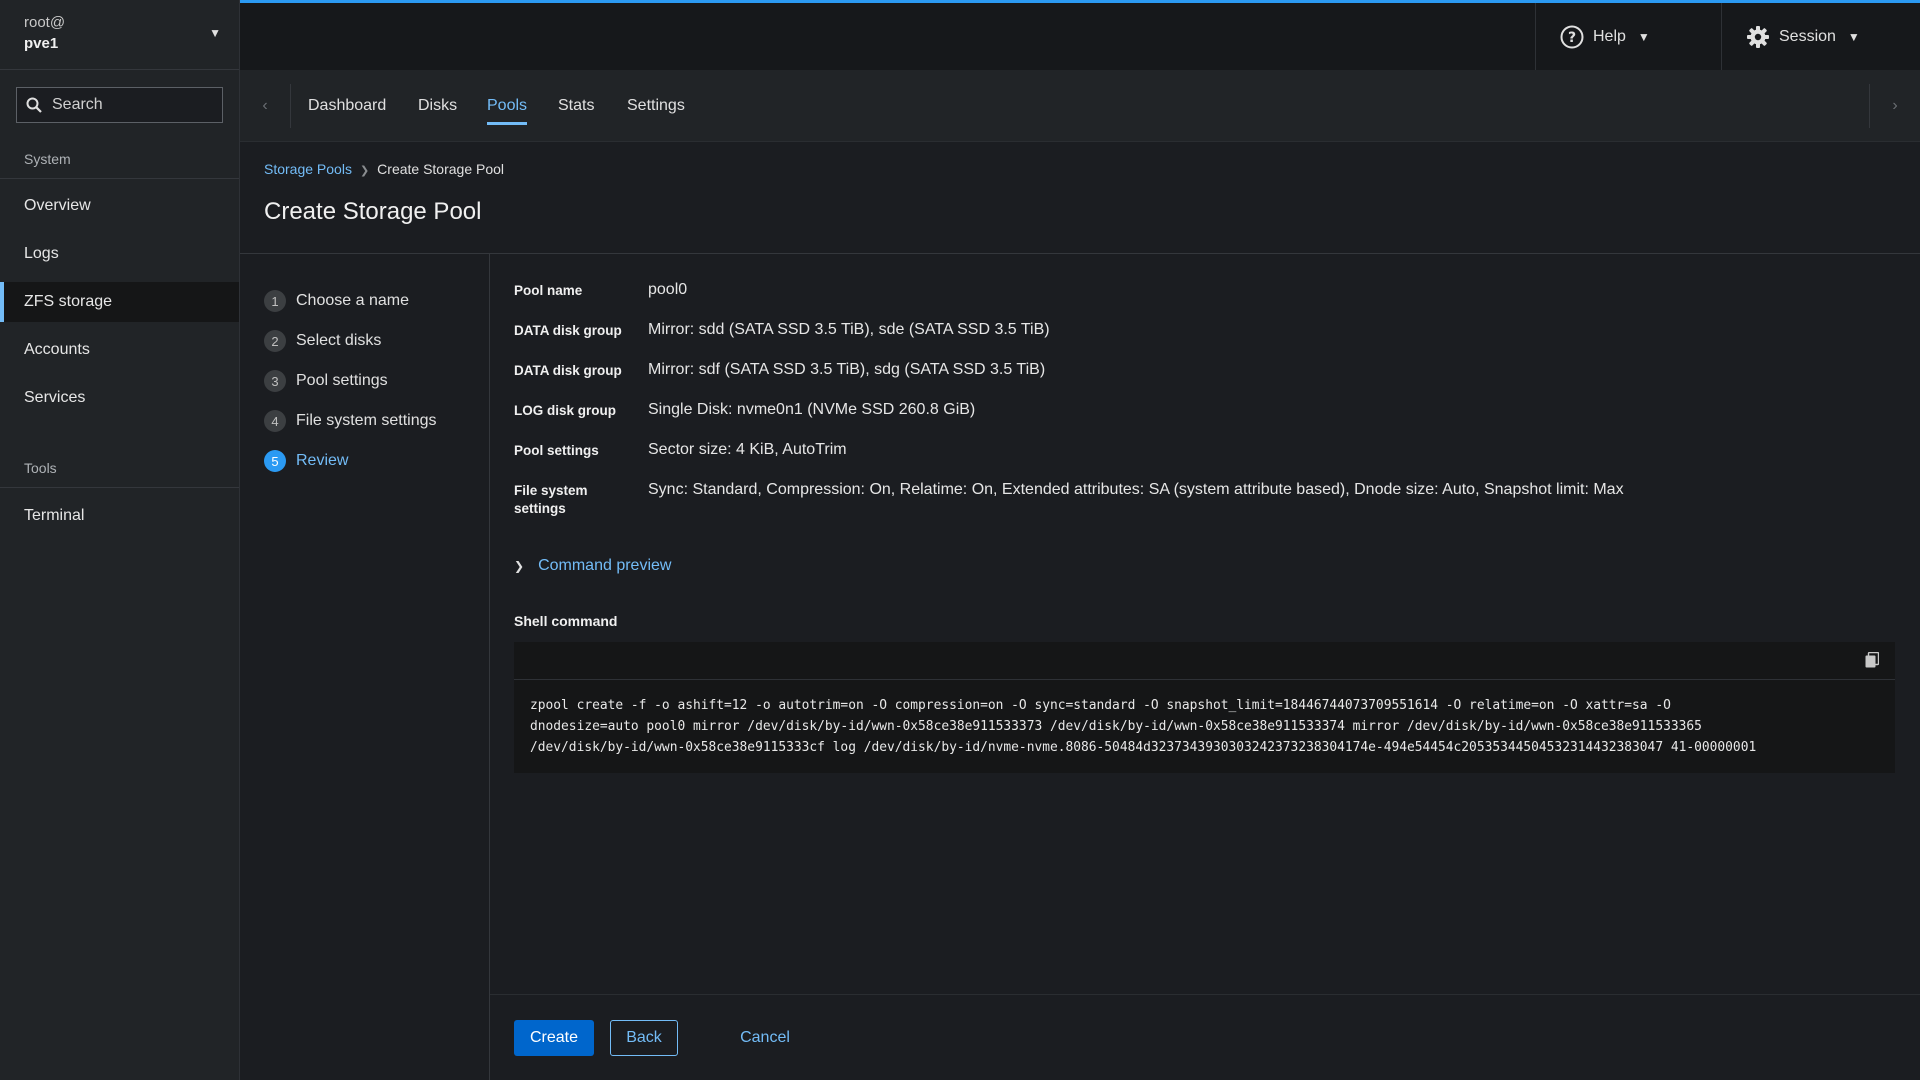 This screenshot has height=1080, width=1920. Describe the element at coordinates (765, 1038) in the screenshot. I see `cancel-button: Cancel` at that location.